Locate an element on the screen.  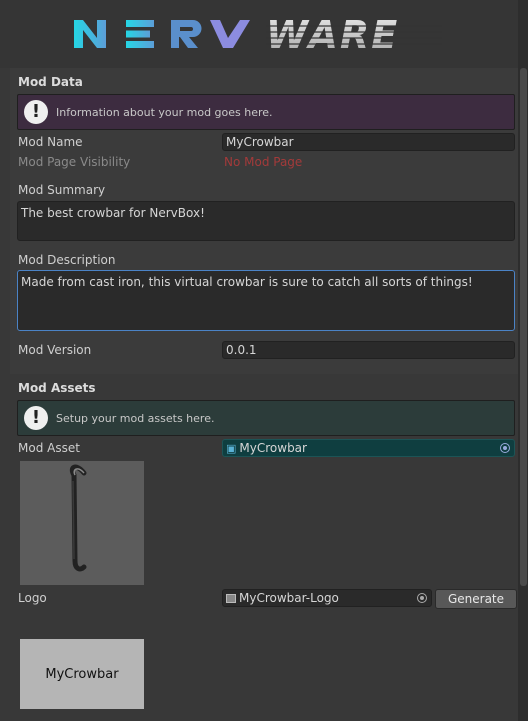
scrollbar-thumb is located at coordinates (523, 327).